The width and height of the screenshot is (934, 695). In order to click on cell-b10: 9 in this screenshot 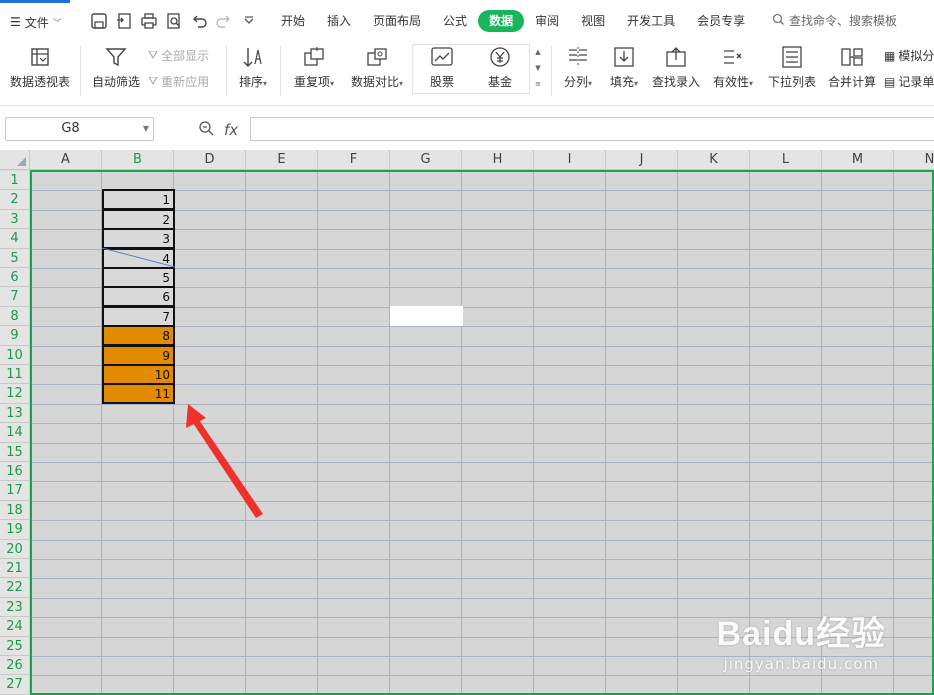, I will do `click(138, 355)`.